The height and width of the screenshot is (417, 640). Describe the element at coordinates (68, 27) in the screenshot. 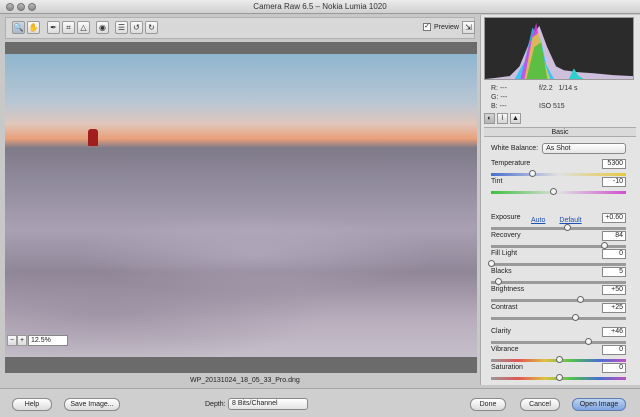

I see `crop-tool-icon: ⌗` at that location.